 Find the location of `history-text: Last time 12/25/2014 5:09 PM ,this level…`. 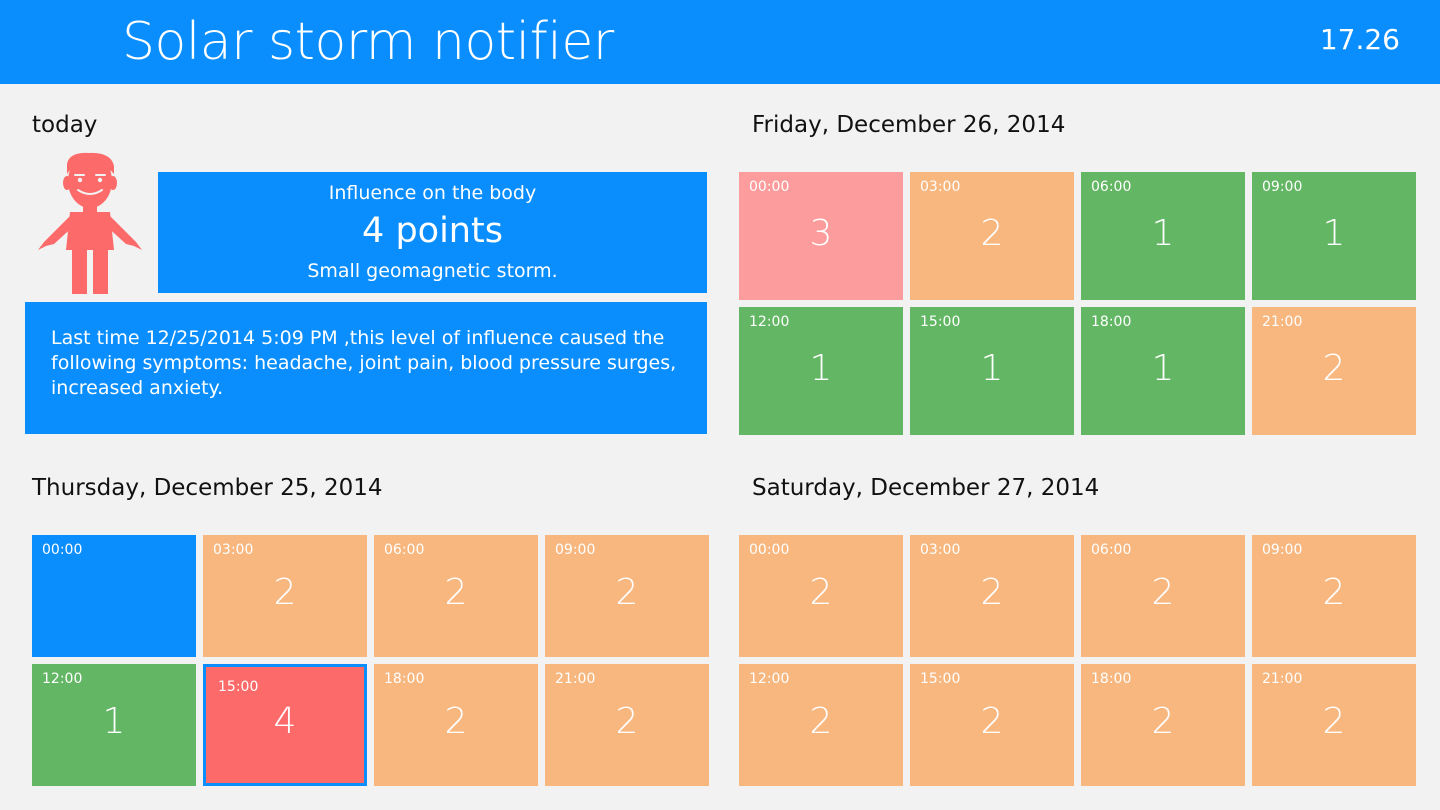

history-text: Last time 12/25/2014 5:09 PM ,this level… is located at coordinates (364, 363).